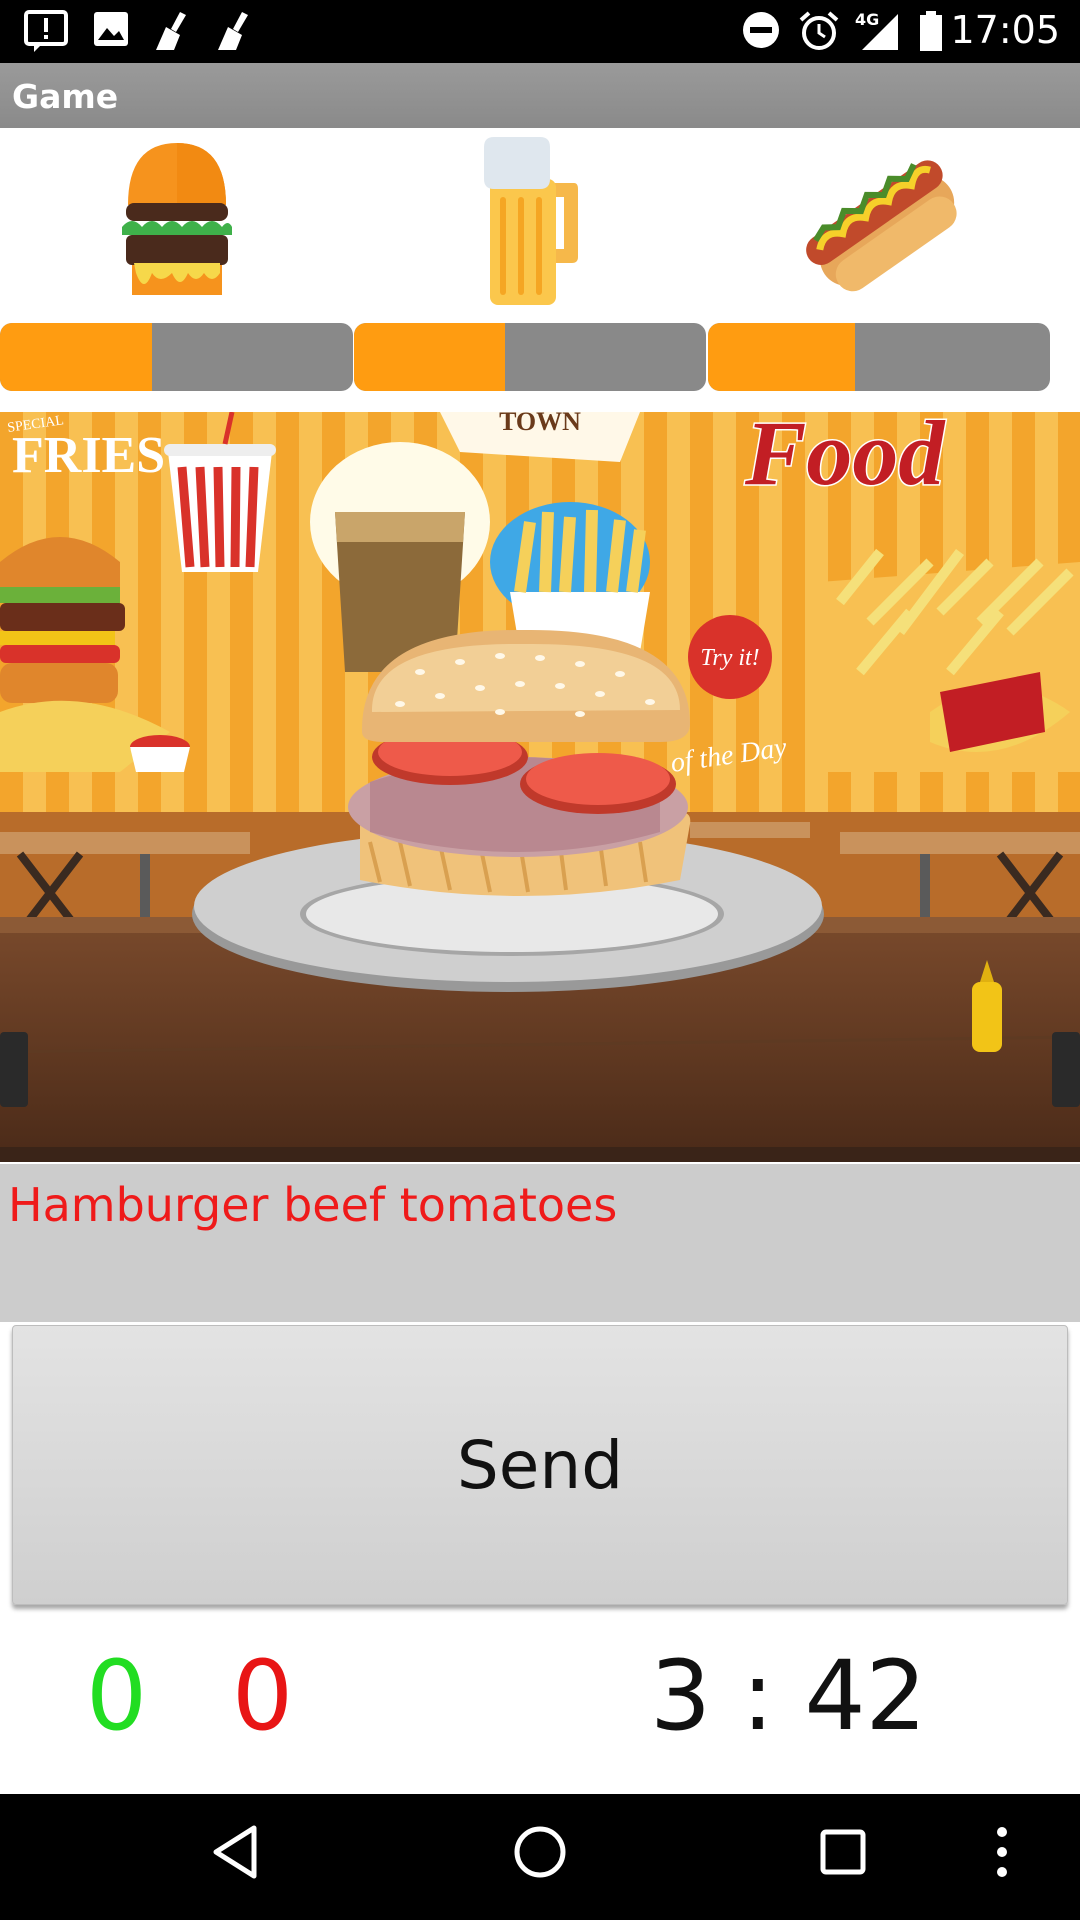 Image resolution: width=1080 pixels, height=1920 pixels. I want to click on timer: 3 : 42, so click(788, 1696).